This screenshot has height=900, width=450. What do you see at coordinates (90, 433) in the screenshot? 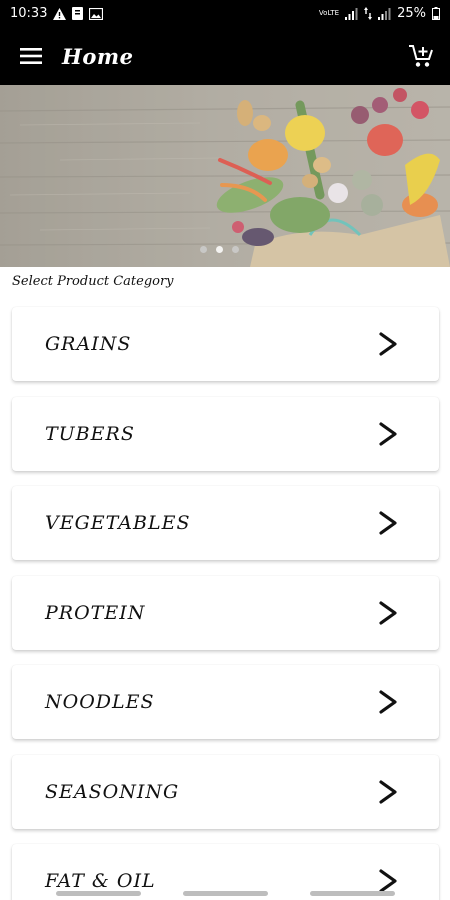
I see `category-label: TUBERS` at bounding box center [90, 433].